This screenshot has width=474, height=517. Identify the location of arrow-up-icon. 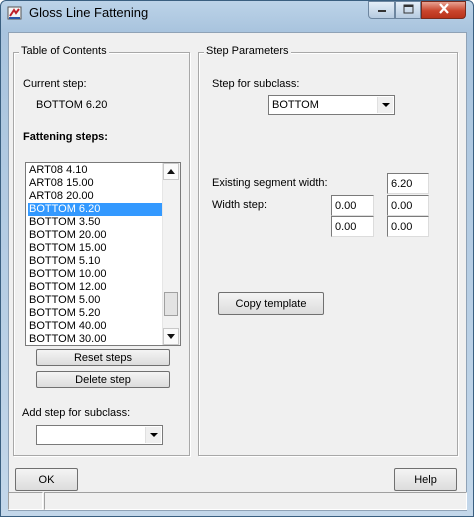
(171, 175).